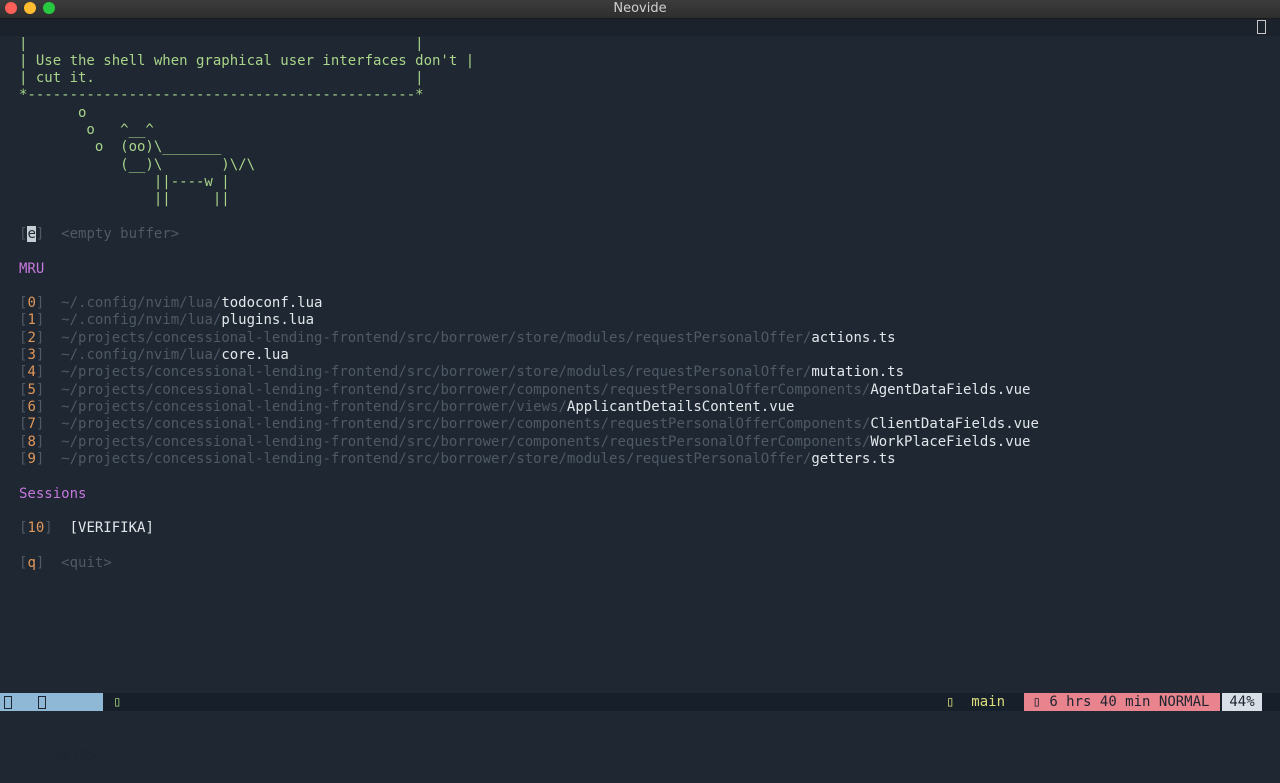 This screenshot has width=1280, height=783. Describe the element at coordinates (950, 702) in the screenshot. I see `branch-icon: ▯` at that location.